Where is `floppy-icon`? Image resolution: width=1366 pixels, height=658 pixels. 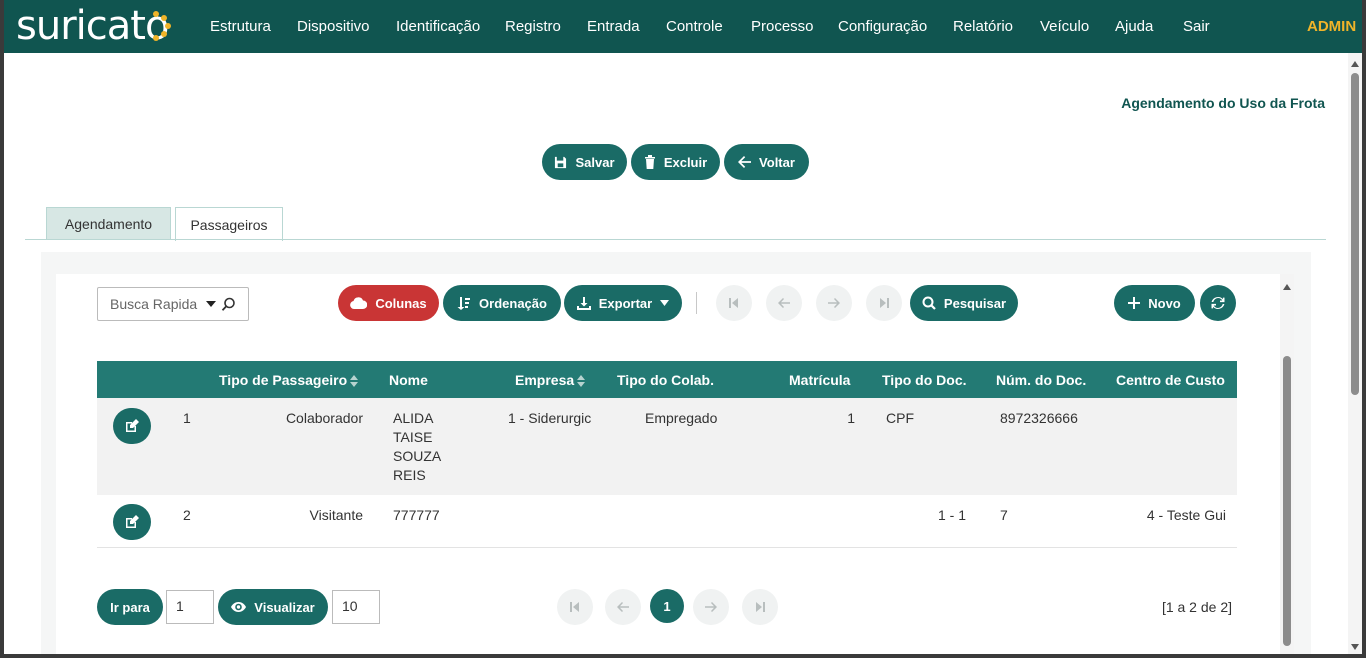
floppy-icon is located at coordinates (561, 162).